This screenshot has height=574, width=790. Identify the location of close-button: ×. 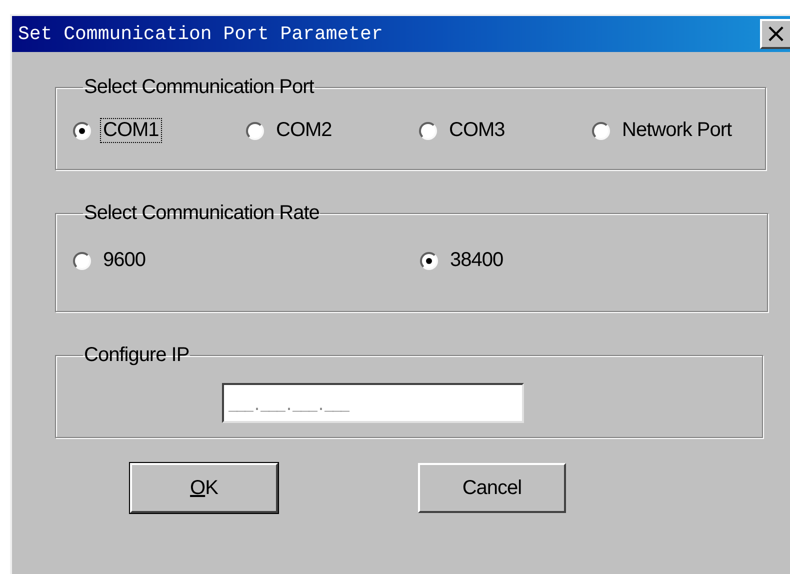
(775, 34).